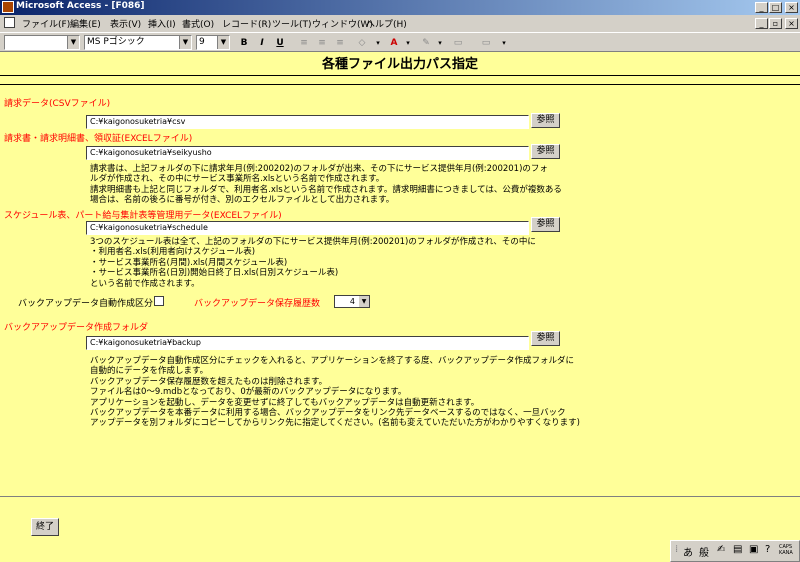 The height and width of the screenshot is (562, 800). What do you see at coordinates (676, 549) in the screenshot?
I see `ime-grip-icon: ⁞` at bounding box center [676, 549].